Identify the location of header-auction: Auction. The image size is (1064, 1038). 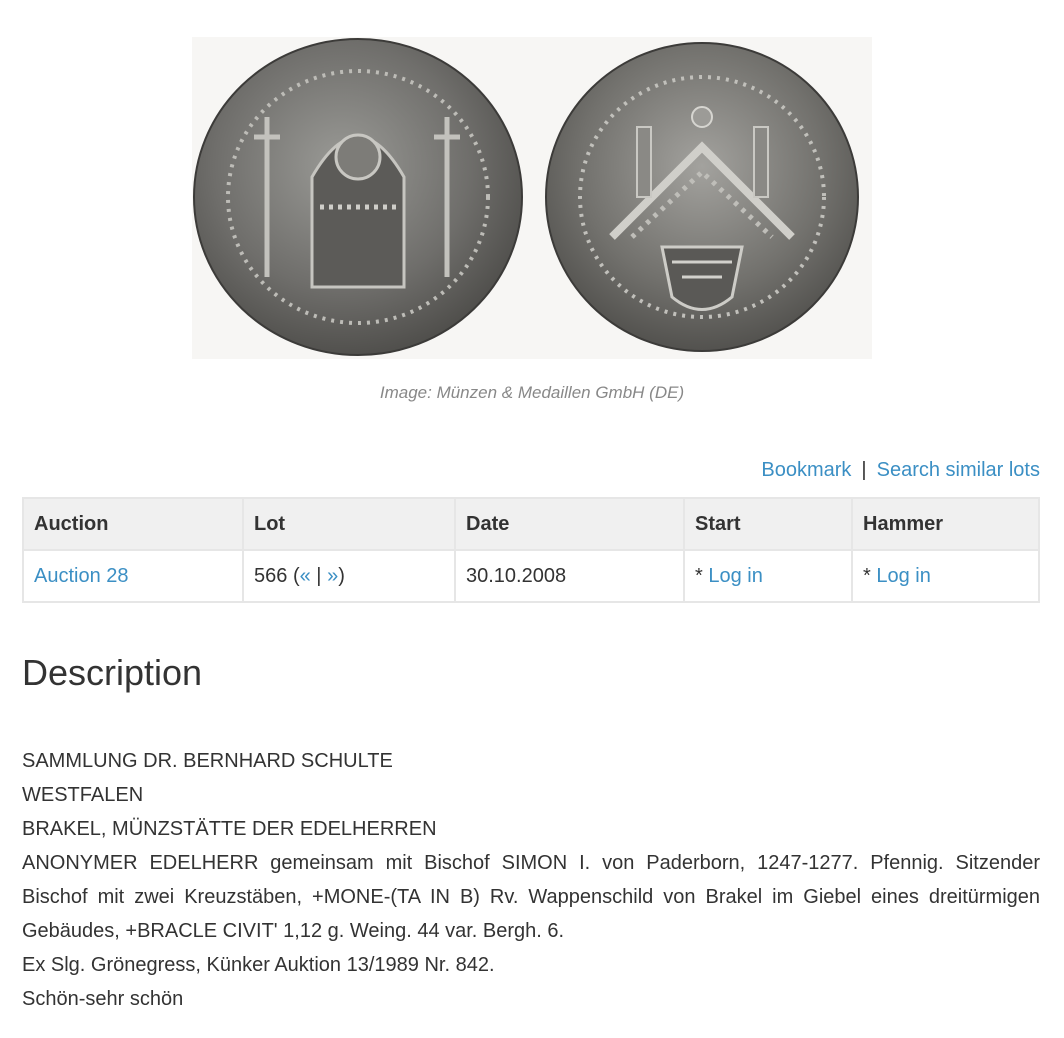
(133, 524).